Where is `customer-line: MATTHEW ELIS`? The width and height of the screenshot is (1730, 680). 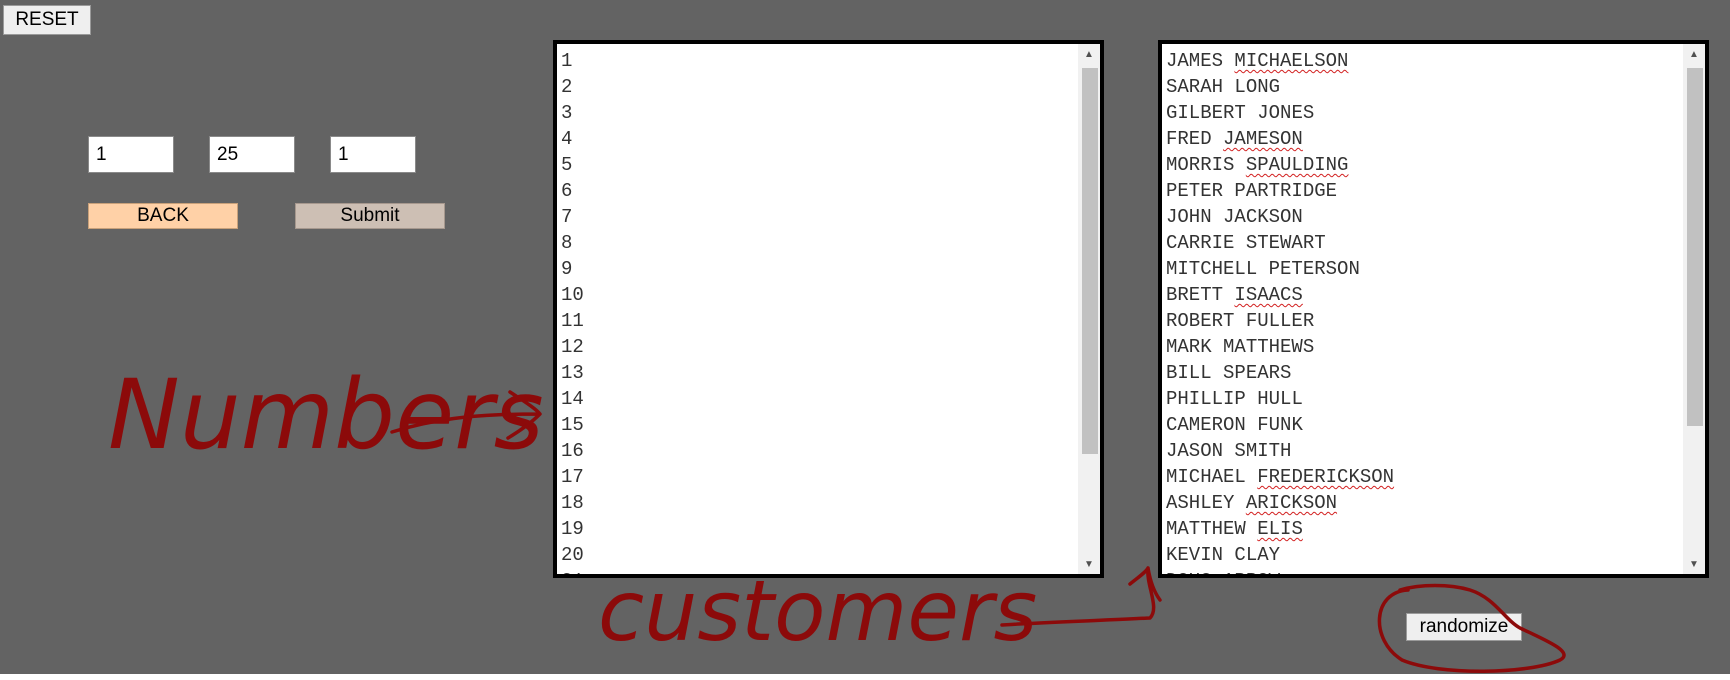
customer-line: MATTHEW ELIS is located at coordinates (1280, 529).